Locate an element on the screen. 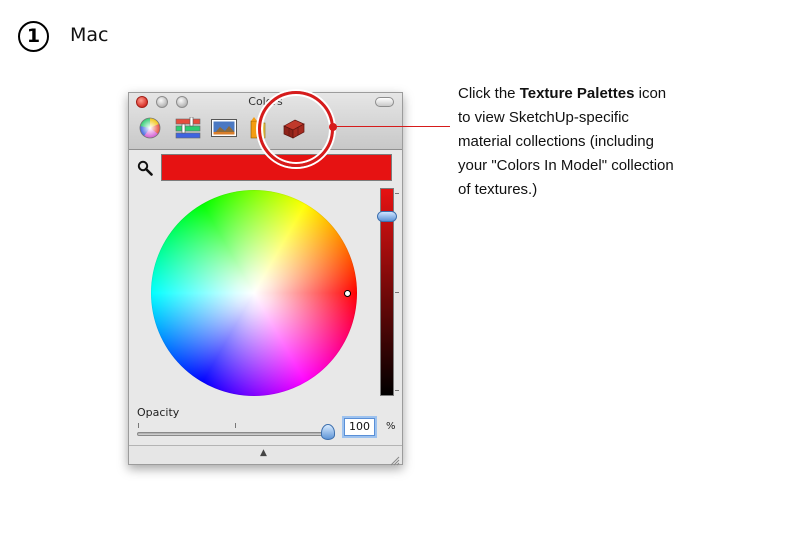 Image resolution: width=800 pixels, height=534 pixels. callout-line-5: of textures.) is located at coordinates (498, 189).